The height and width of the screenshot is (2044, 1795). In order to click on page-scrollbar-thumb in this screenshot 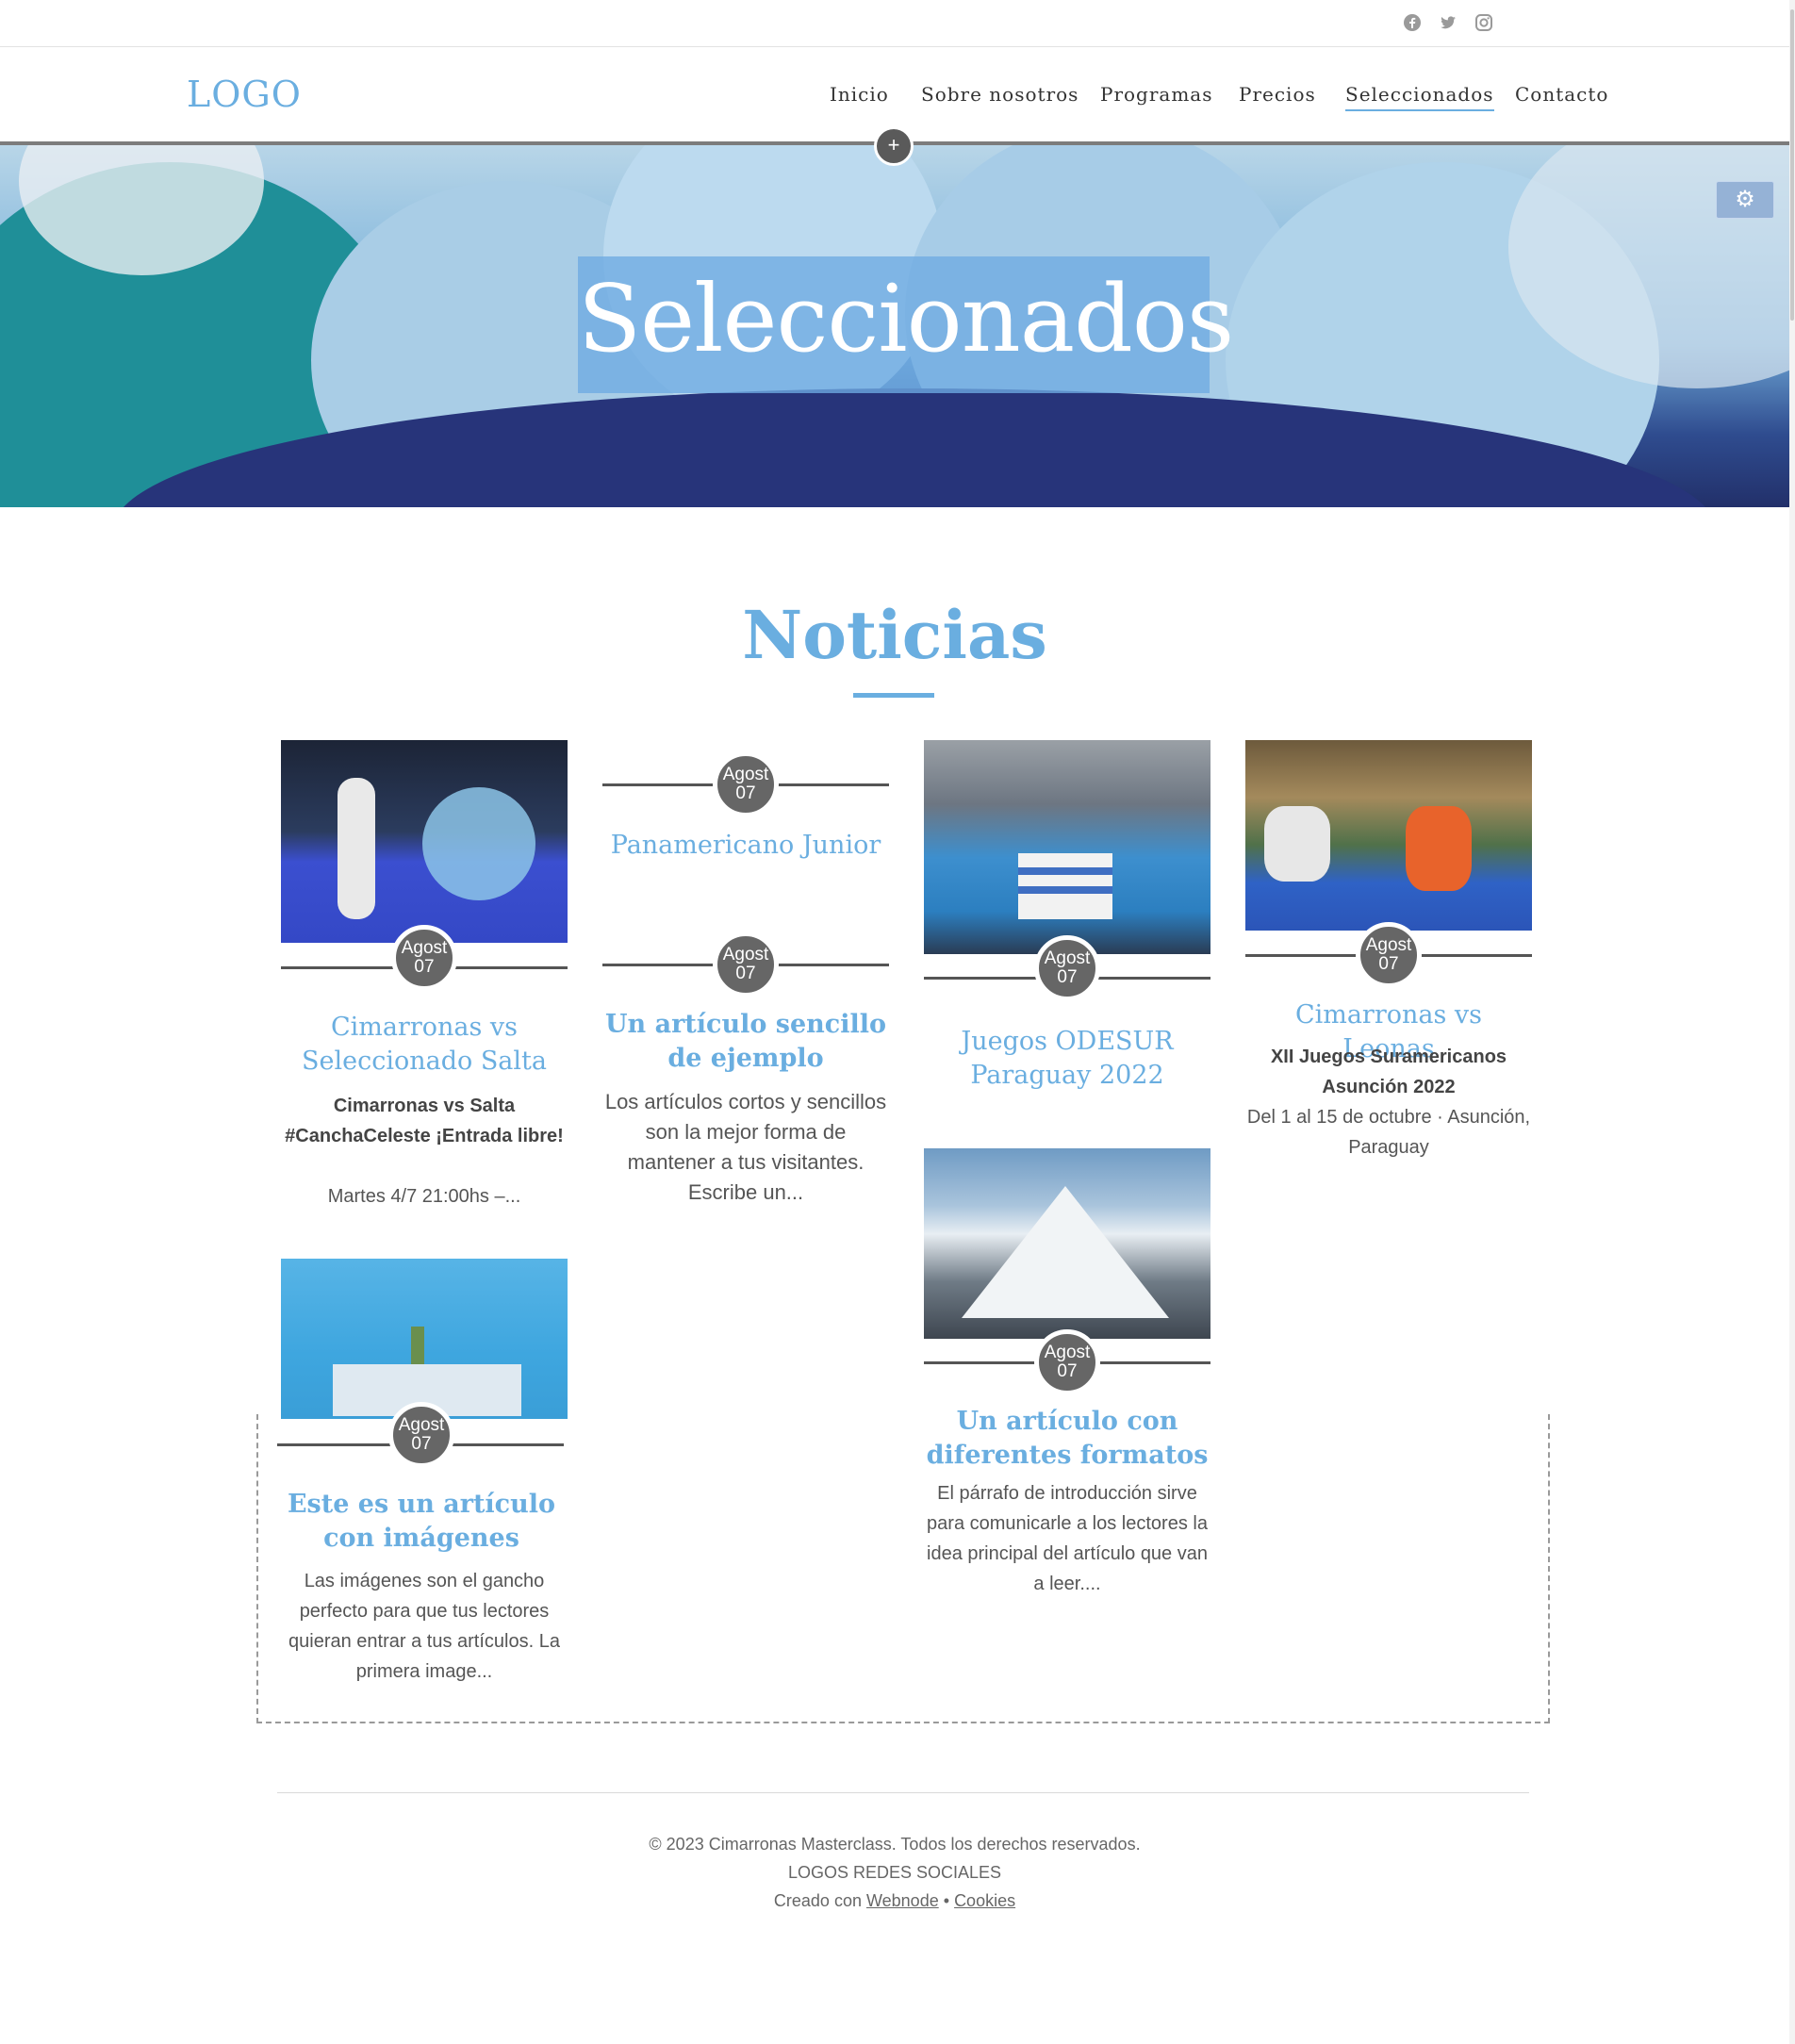, I will do `click(1792, 165)`.